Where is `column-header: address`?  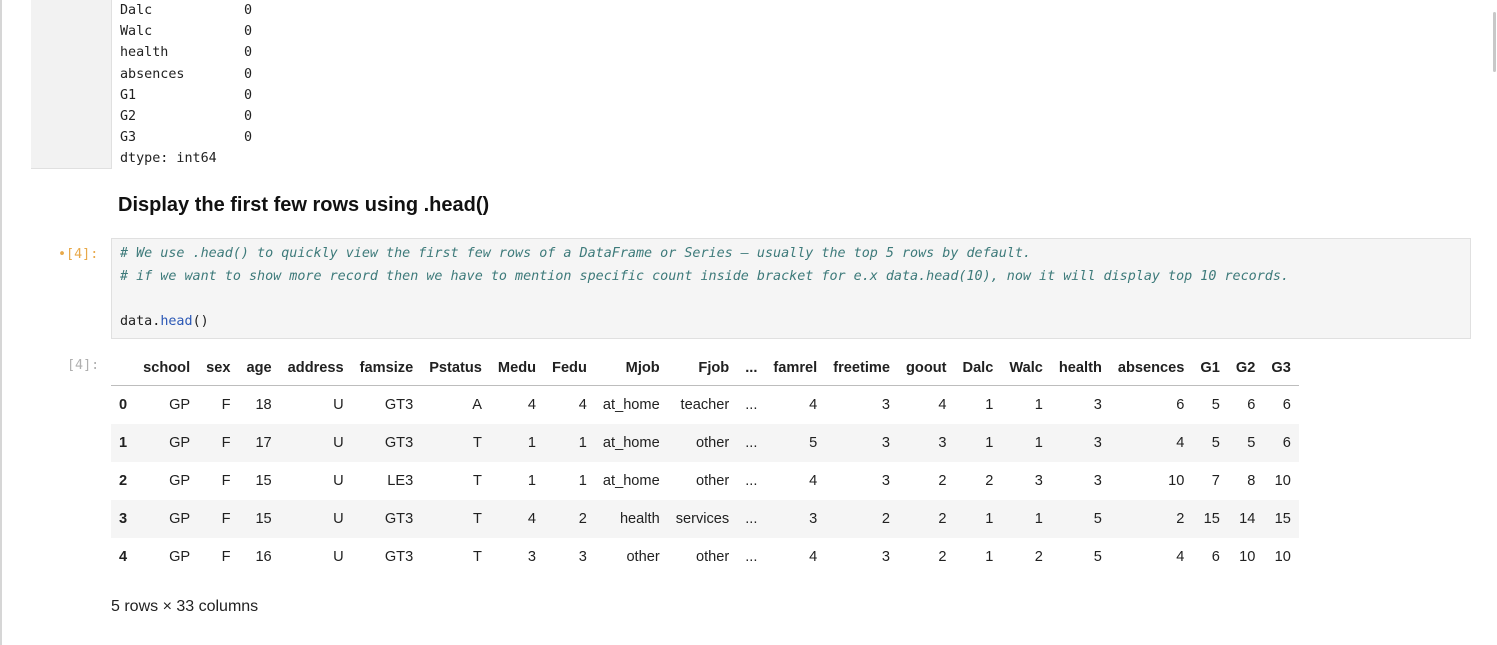
column-header: address is located at coordinates (315, 368).